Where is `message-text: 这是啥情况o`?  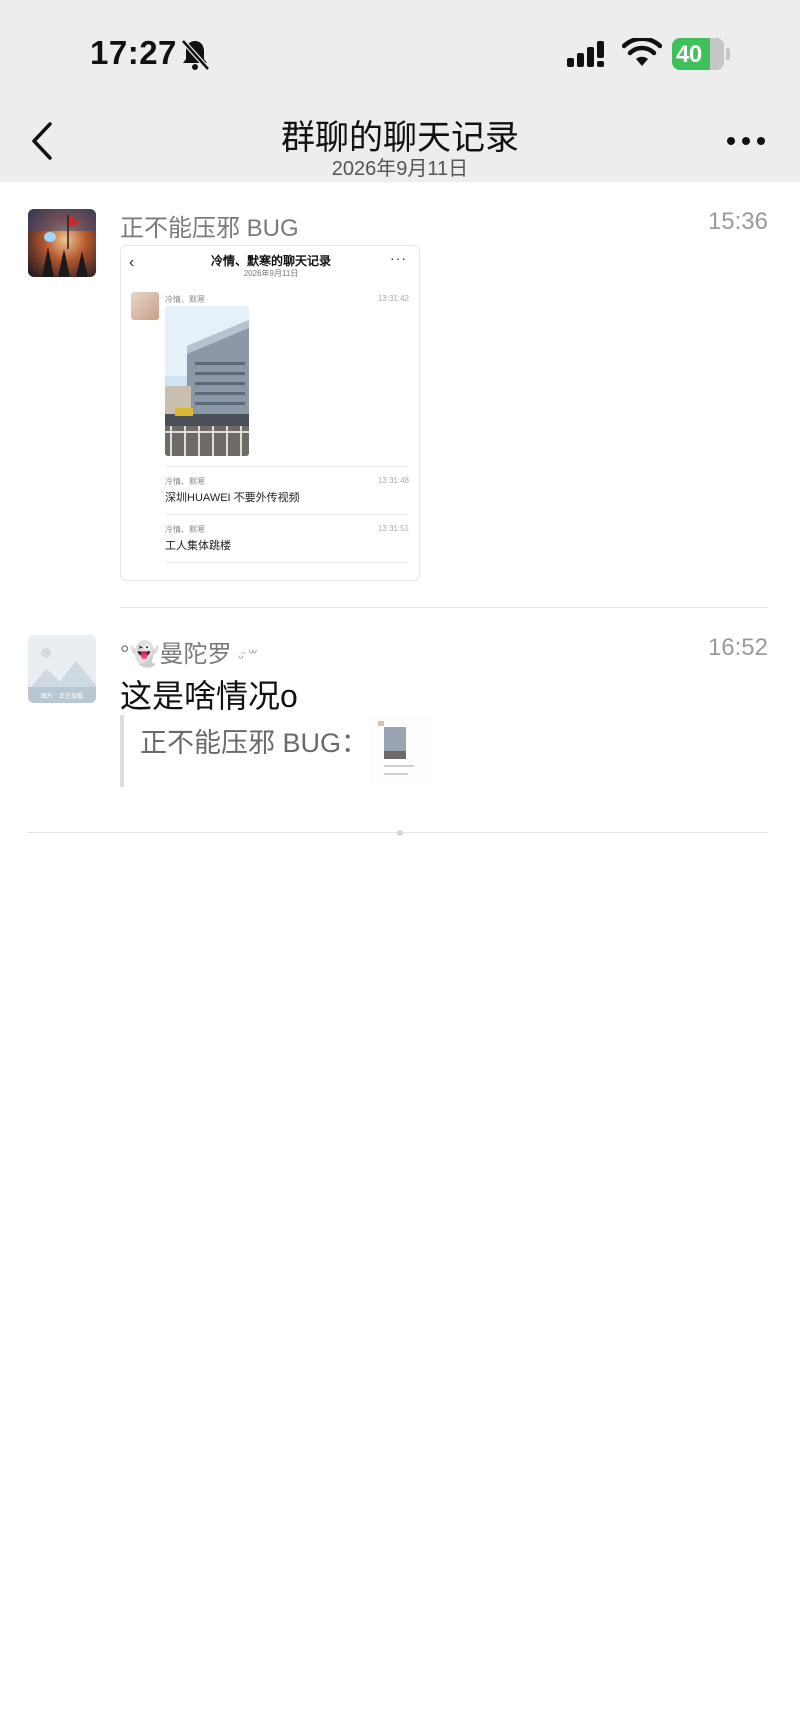 message-text: 这是啥情况o is located at coordinates (209, 696).